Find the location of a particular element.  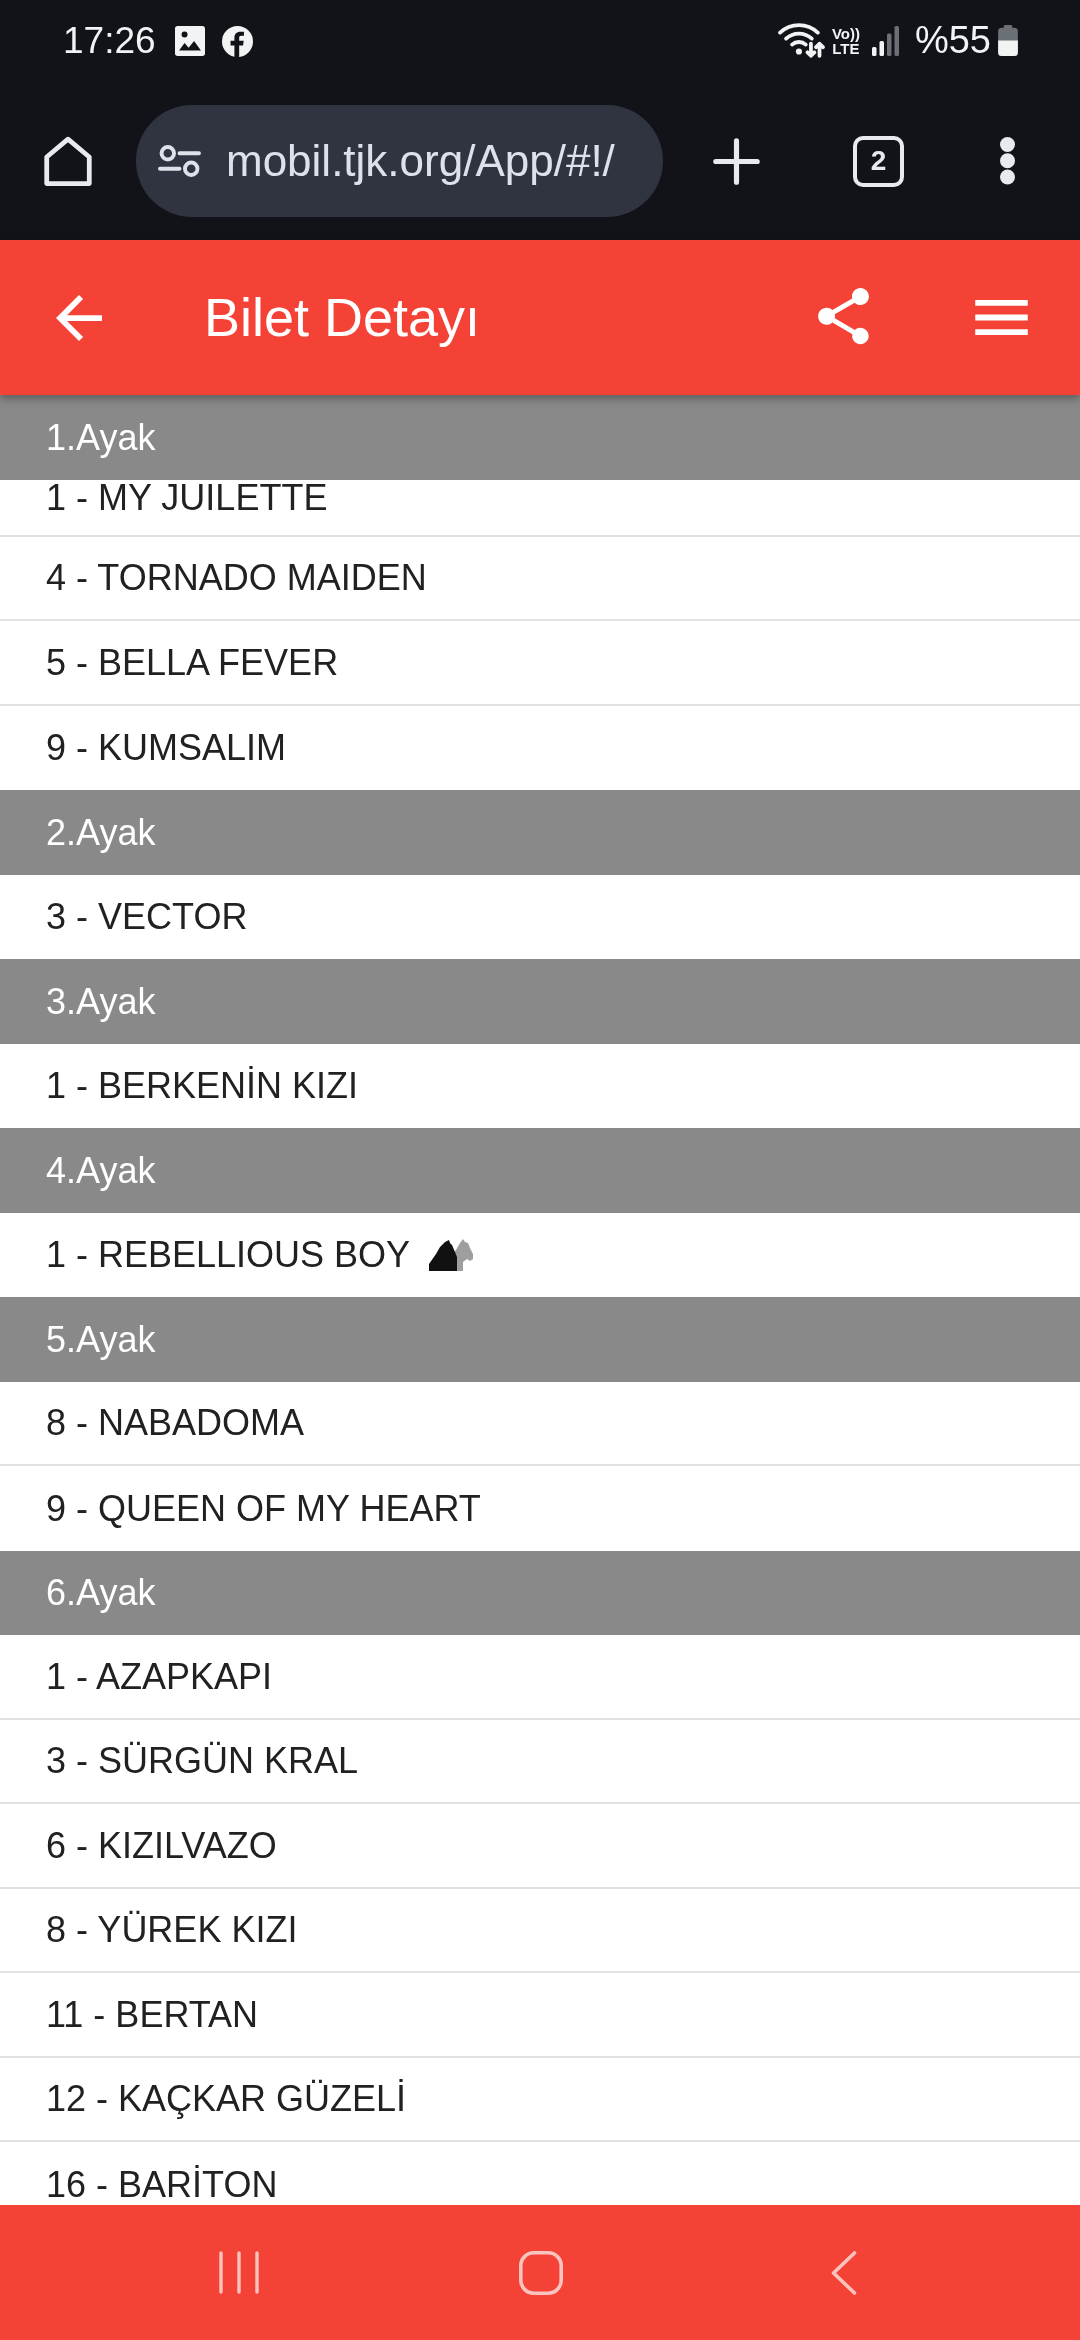

horse-entry: 1 - MY JUILETTE is located at coordinates (187, 497).